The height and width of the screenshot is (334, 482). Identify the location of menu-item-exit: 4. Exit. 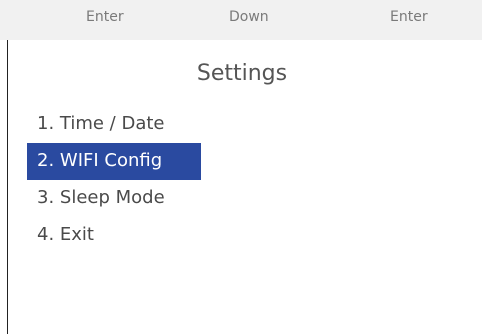
(114, 235).